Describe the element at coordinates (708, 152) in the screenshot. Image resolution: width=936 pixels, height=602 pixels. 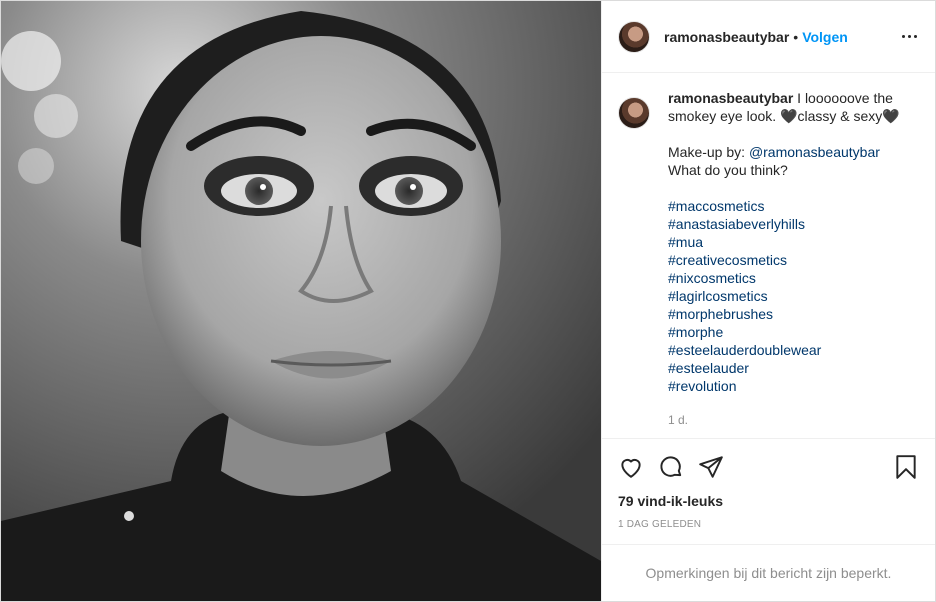
I see `makeup-by-label: Make-up by:` at that location.